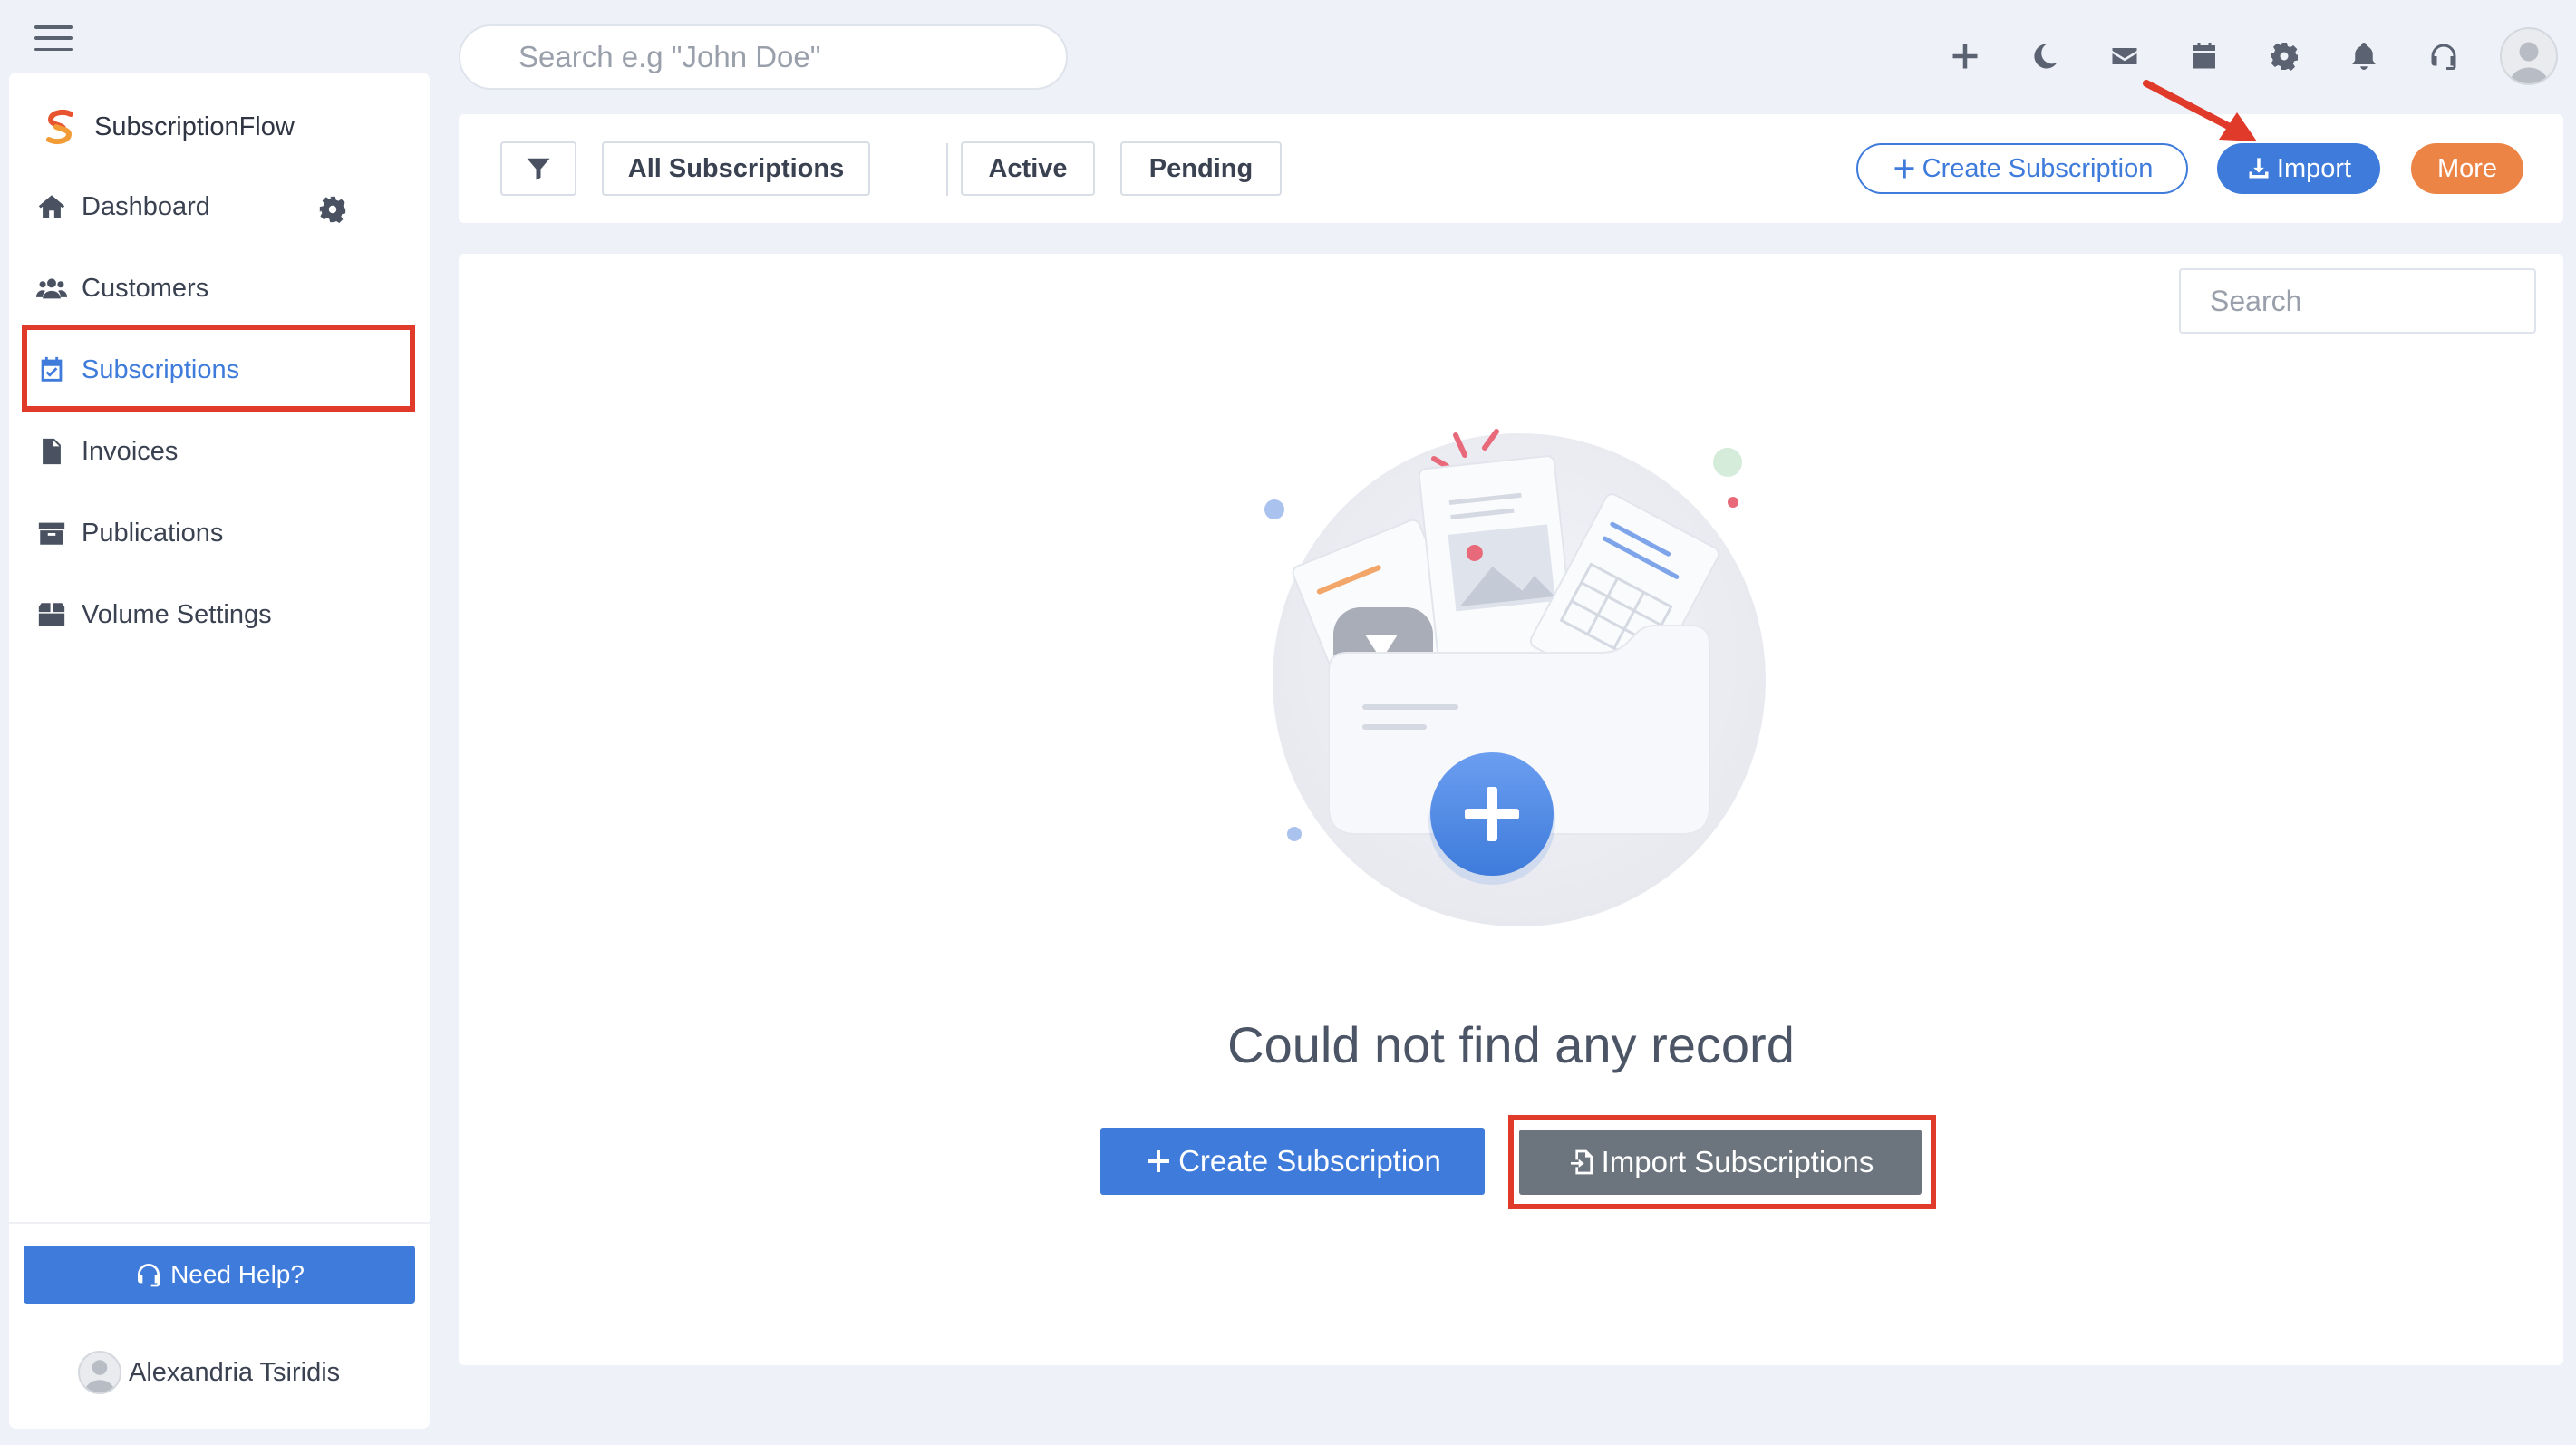 The height and width of the screenshot is (1445, 2576). What do you see at coordinates (2314, 168) in the screenshot?
I see `import-label: Import` at bounding box center [2314, 168].